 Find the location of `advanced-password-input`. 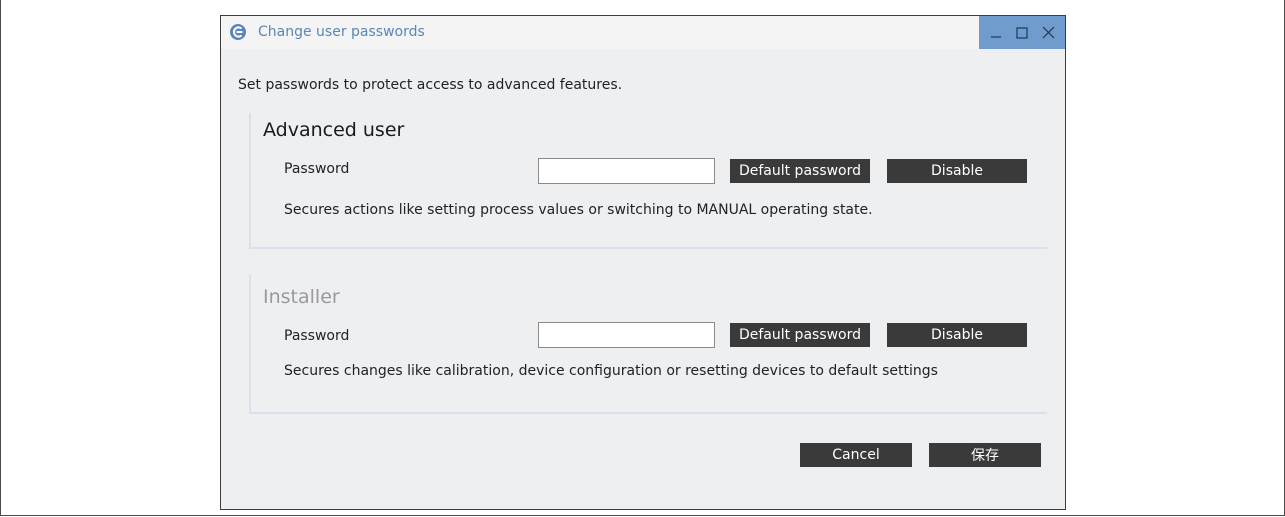

advanced-password-input is located at coordinates (626, 171).